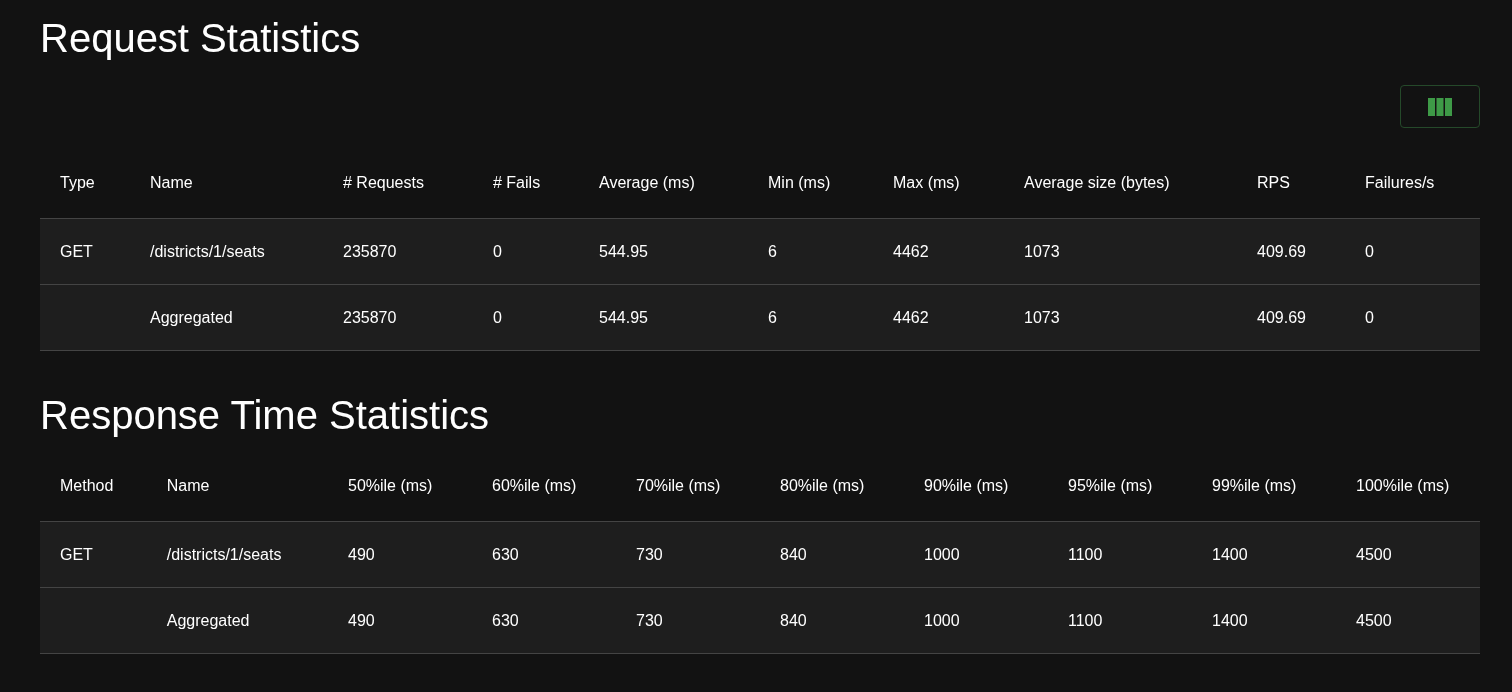  Describe the element at coordinates (1408, 486) in the screenshot. I see `column-header: 100%ile (ms)` at that location.